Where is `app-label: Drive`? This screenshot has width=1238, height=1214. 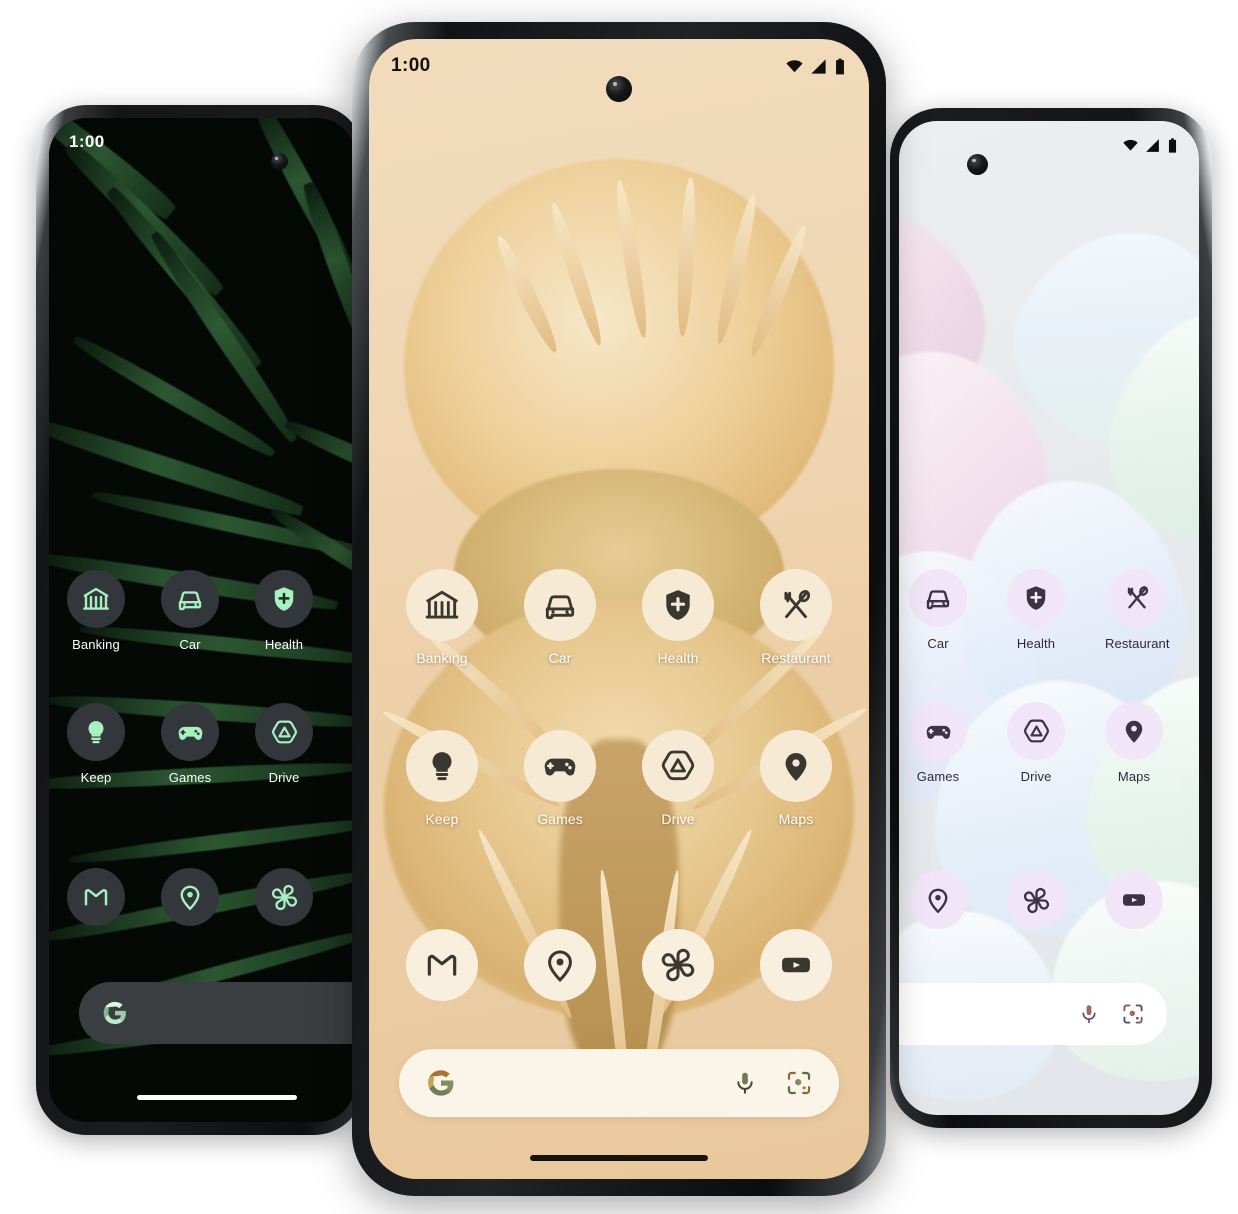 app-label: Drive is located at coordinates (284, 777).